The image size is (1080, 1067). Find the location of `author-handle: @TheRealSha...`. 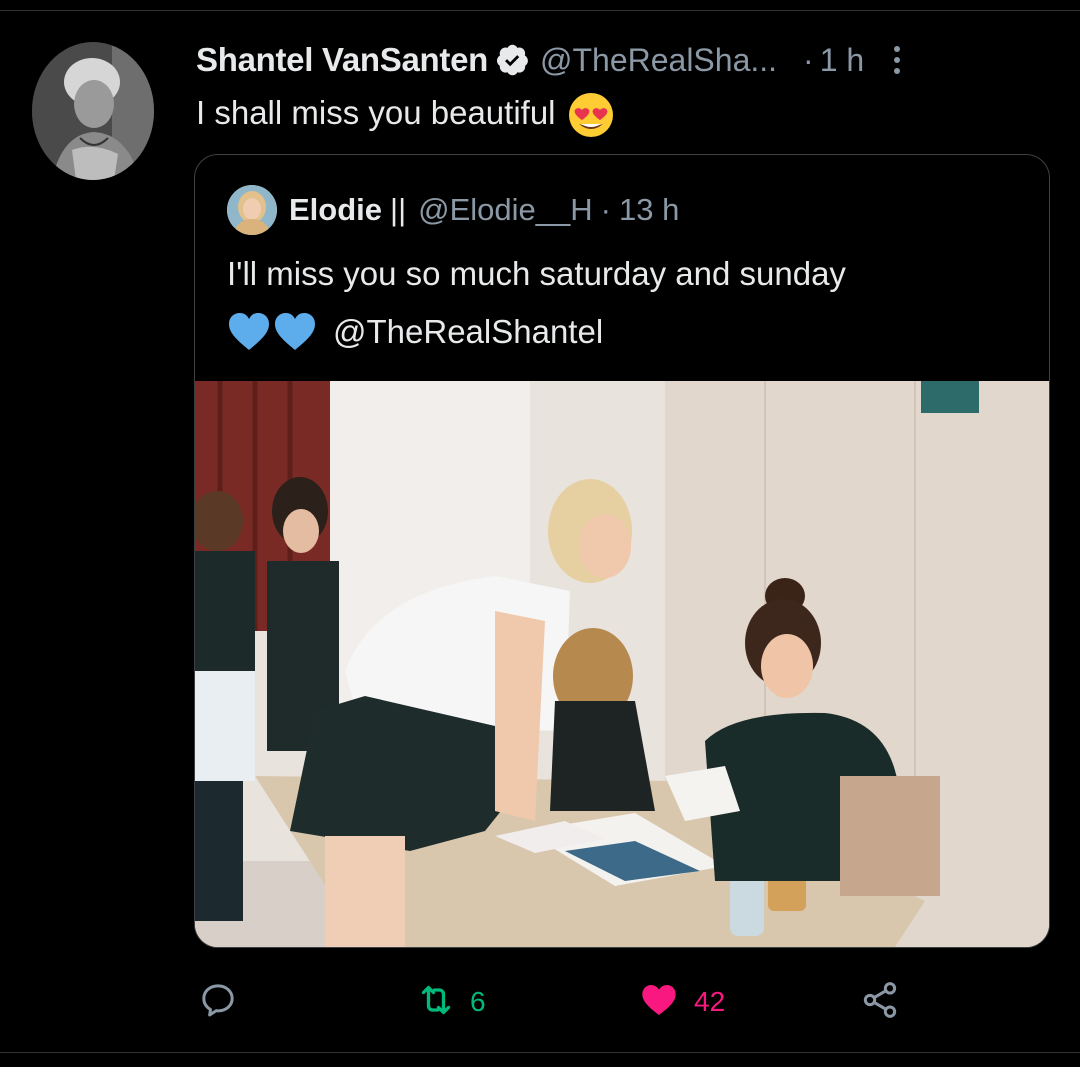

author-handle: @TheRealSha... is located at coordinates (658, 60).